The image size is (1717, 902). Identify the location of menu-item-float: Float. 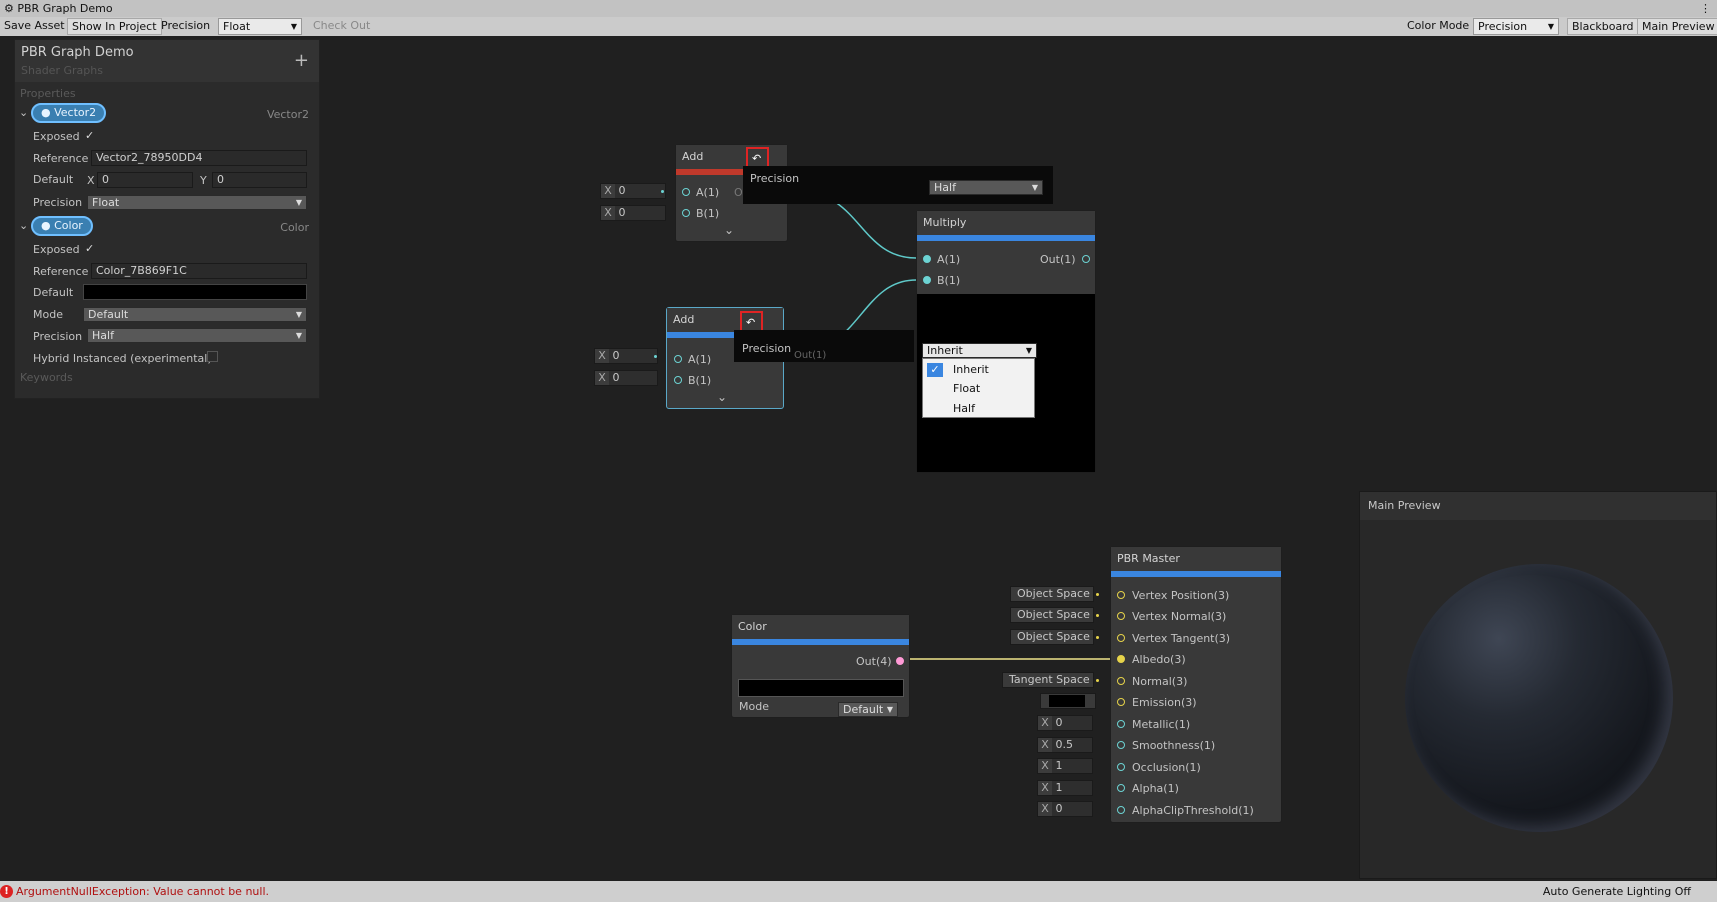
(966, 388).